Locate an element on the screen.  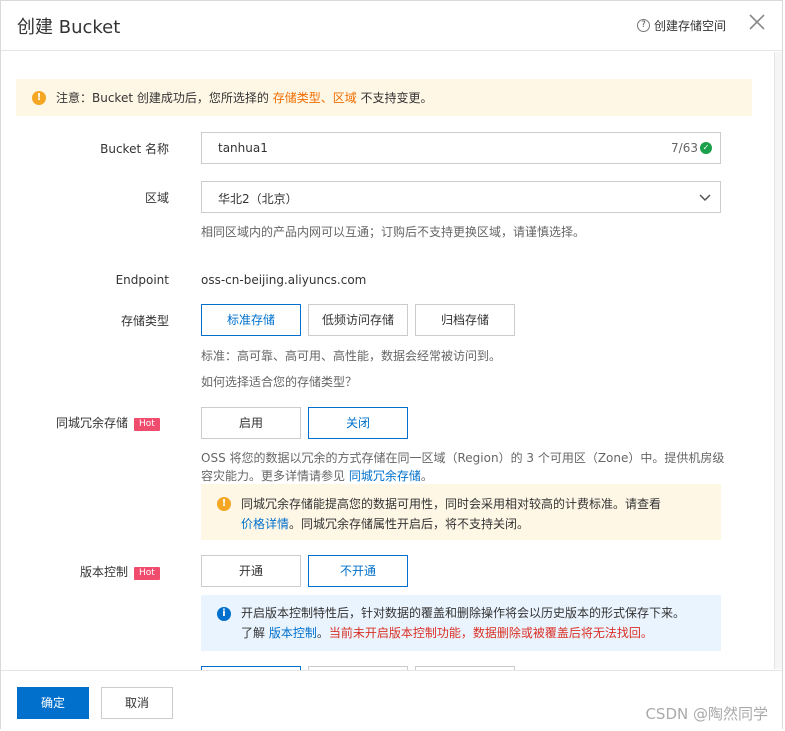
dialog-title: 创建 Bucket is located at coordinates (69, 27).